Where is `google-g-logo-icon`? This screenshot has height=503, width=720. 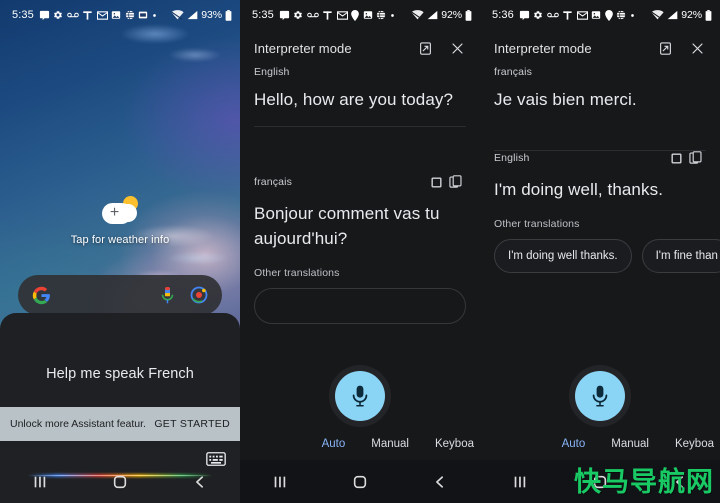
google-g-logo-icon is located at coordinates (41, 295).